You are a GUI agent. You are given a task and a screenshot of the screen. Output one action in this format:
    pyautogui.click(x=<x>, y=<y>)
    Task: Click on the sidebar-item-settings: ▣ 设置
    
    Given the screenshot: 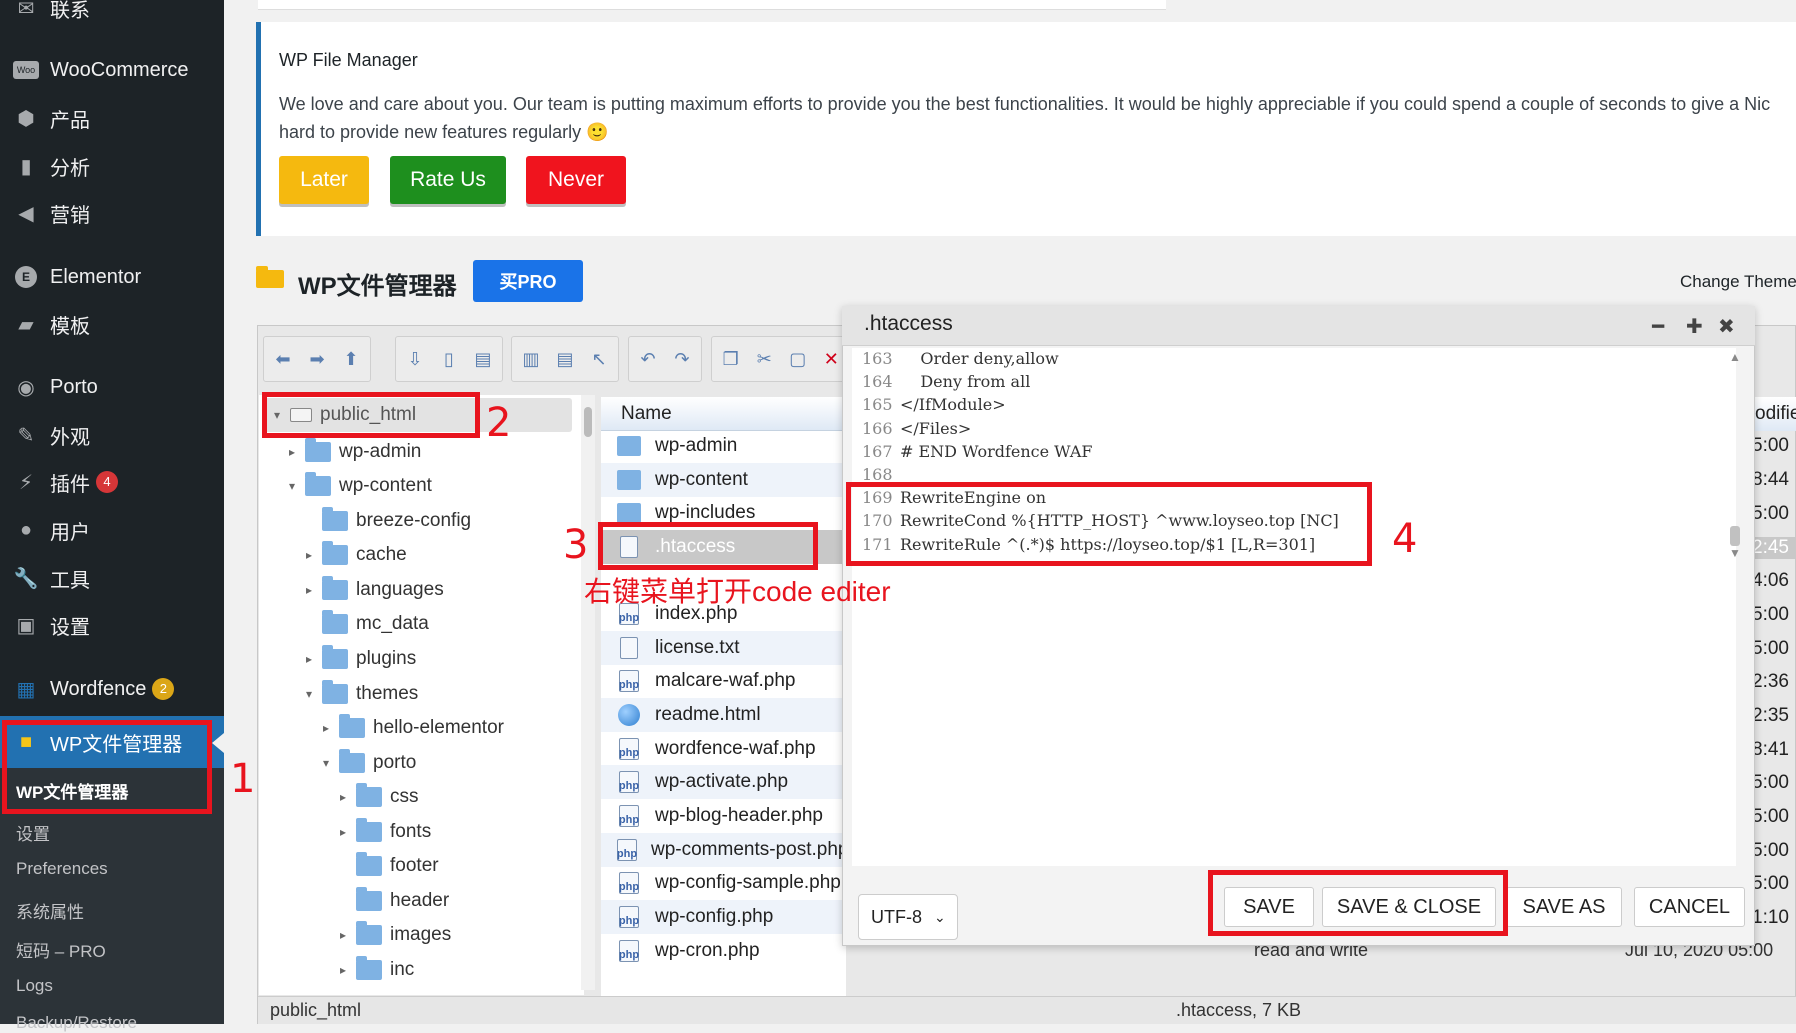 What is the action you would take?
    pyautogui.click(x=112, y=625)
    